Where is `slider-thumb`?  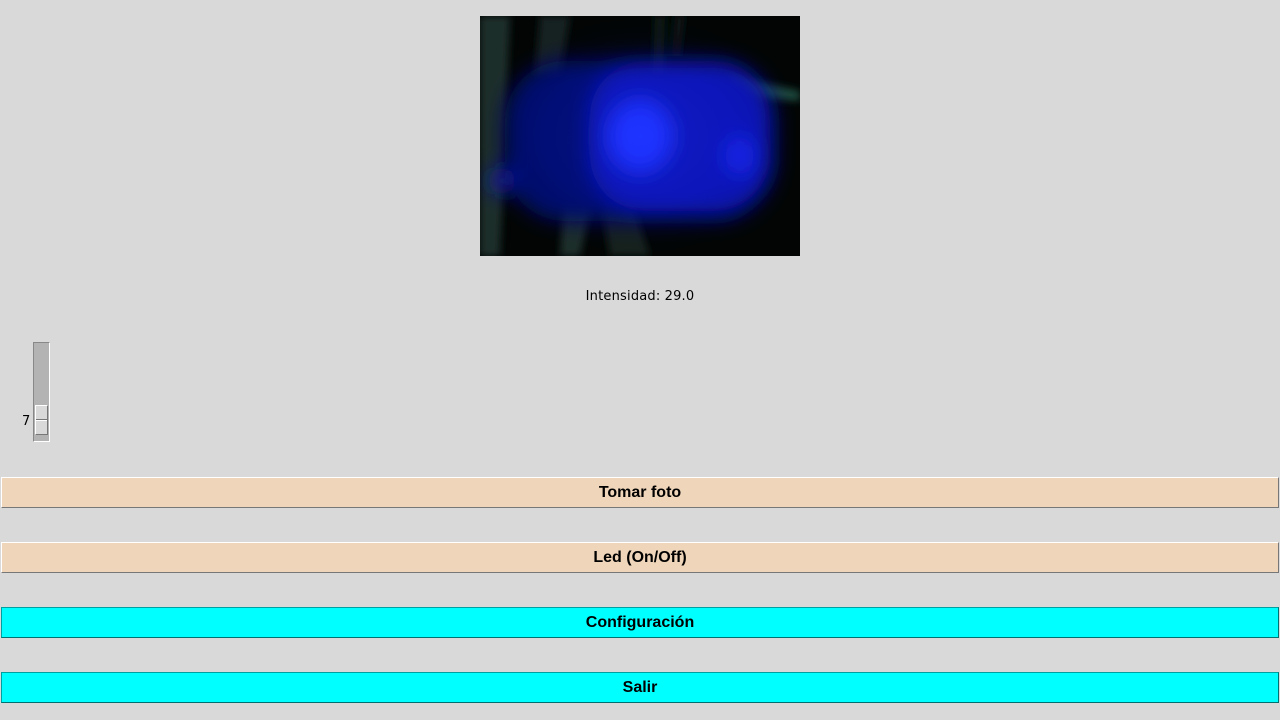 slider-thumb is located at coordinates (41, 420).